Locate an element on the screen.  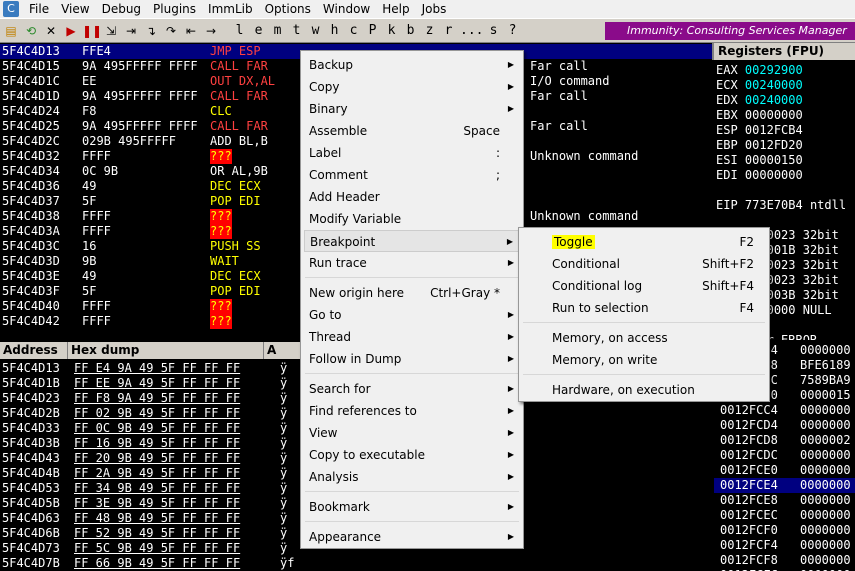
go-to-icon: → is located at coordinates (211, 31).